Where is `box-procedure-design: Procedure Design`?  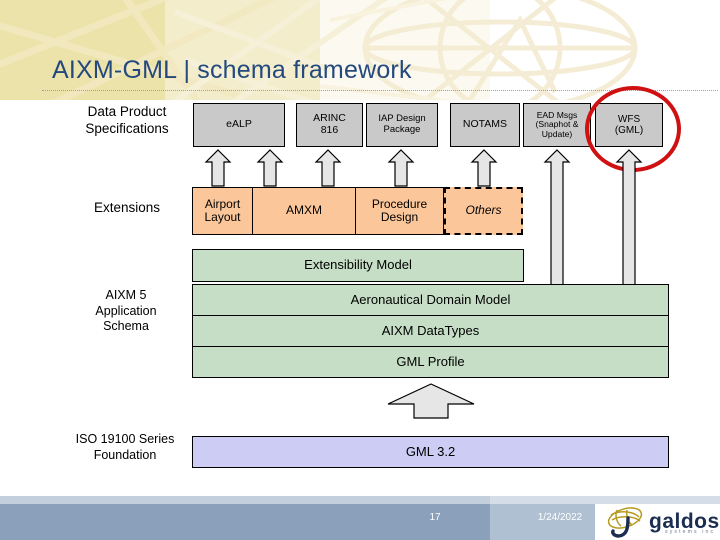 box-procedure-design: Procedure Design is located at coordinates (399, 211).